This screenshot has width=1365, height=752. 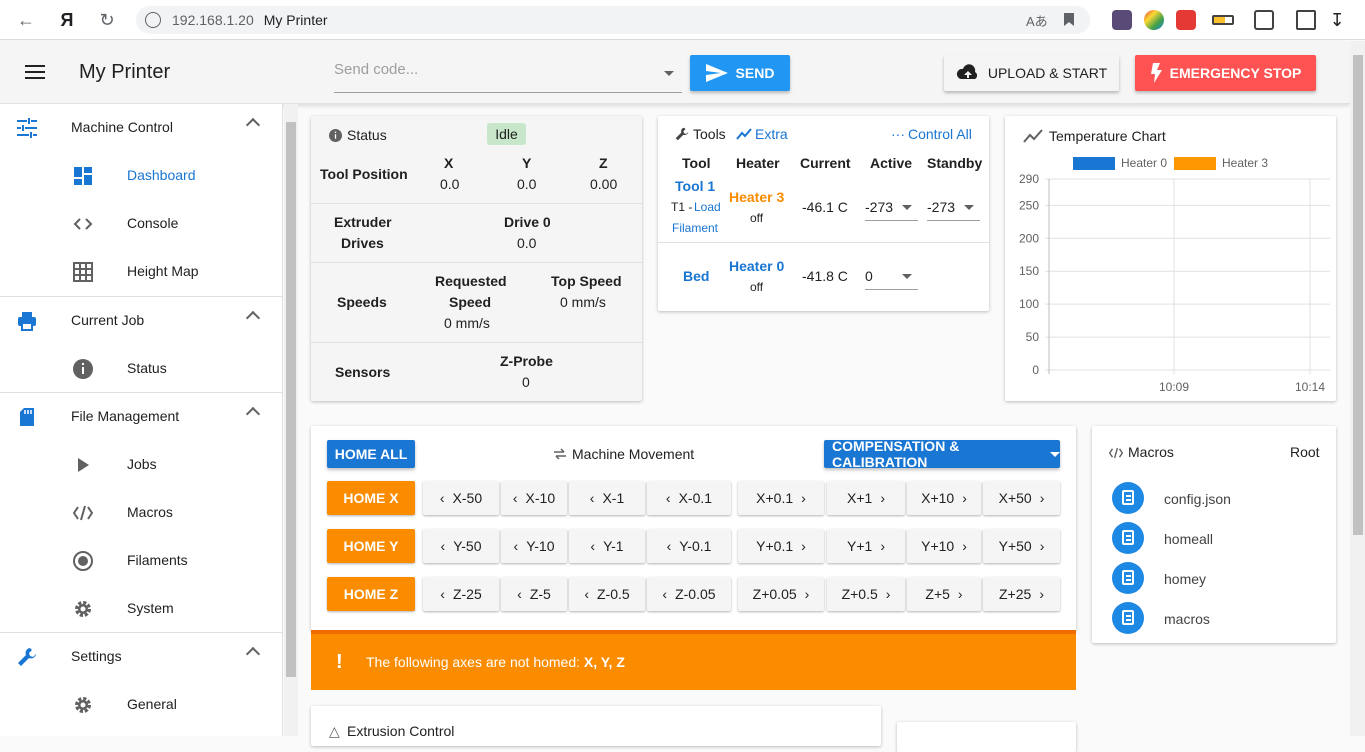 What do you see at coordinates (607, 594) in the screenshot?
I see `move-z-minus-button: ‹ Z-0.5` at bounding box center [607, 594].